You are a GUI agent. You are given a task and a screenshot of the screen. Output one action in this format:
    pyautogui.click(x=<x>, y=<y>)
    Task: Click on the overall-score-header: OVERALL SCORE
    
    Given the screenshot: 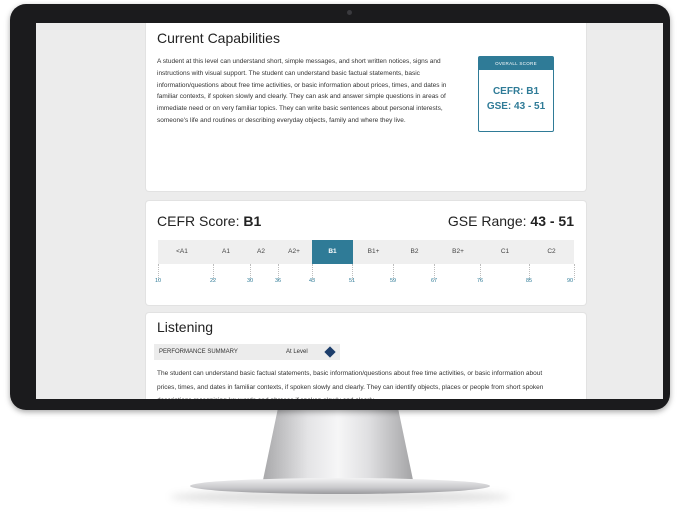 What is the action you would take?
    pyautogui.click(x=516, y=63)
    